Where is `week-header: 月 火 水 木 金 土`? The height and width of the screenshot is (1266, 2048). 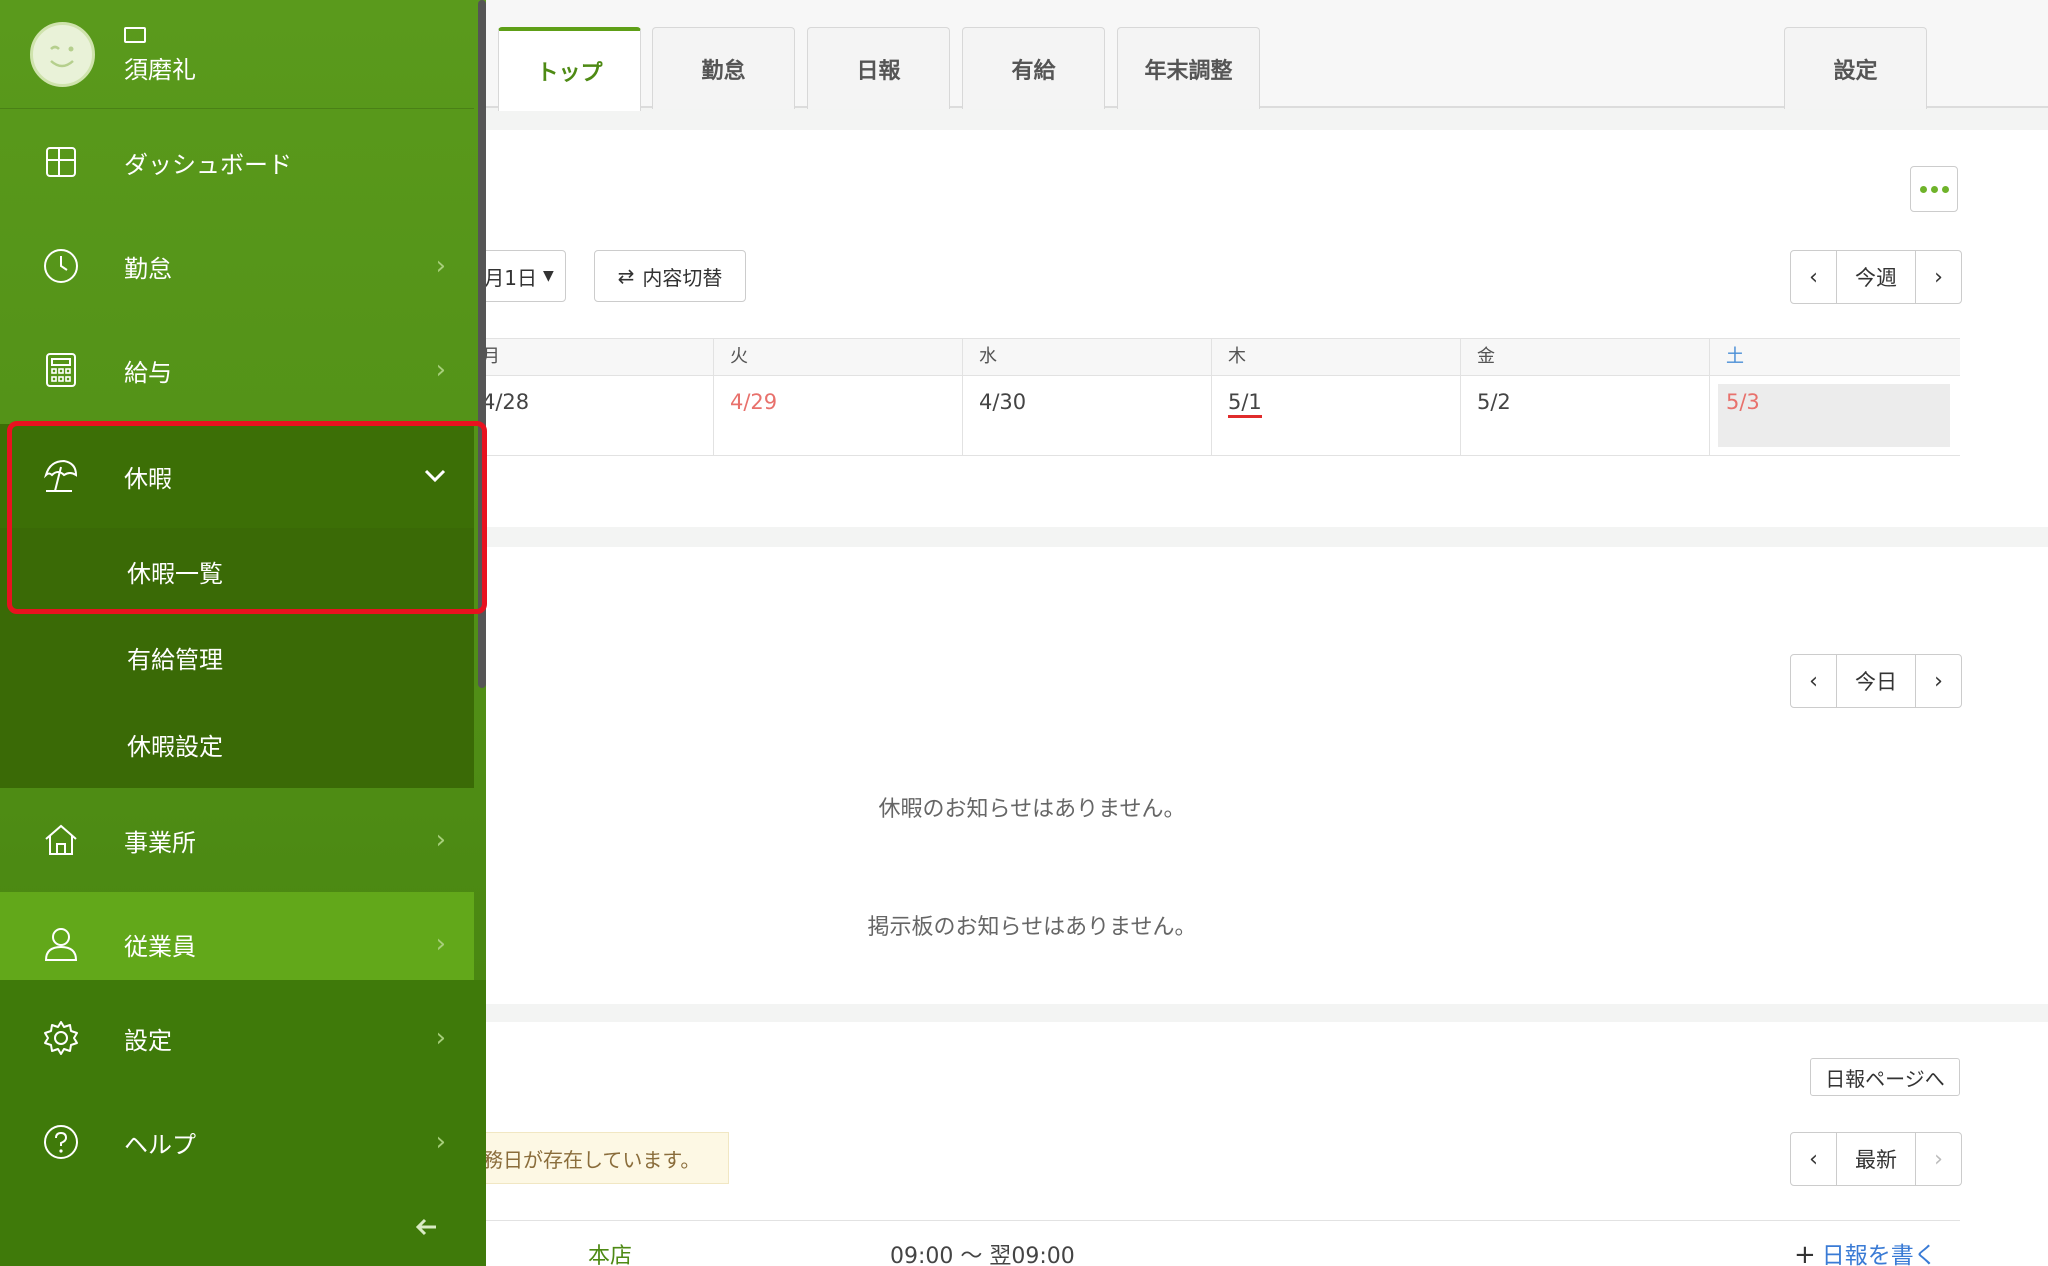 week-header: 月 火 水 木 金 土 is located at coordinates (1221, 357).